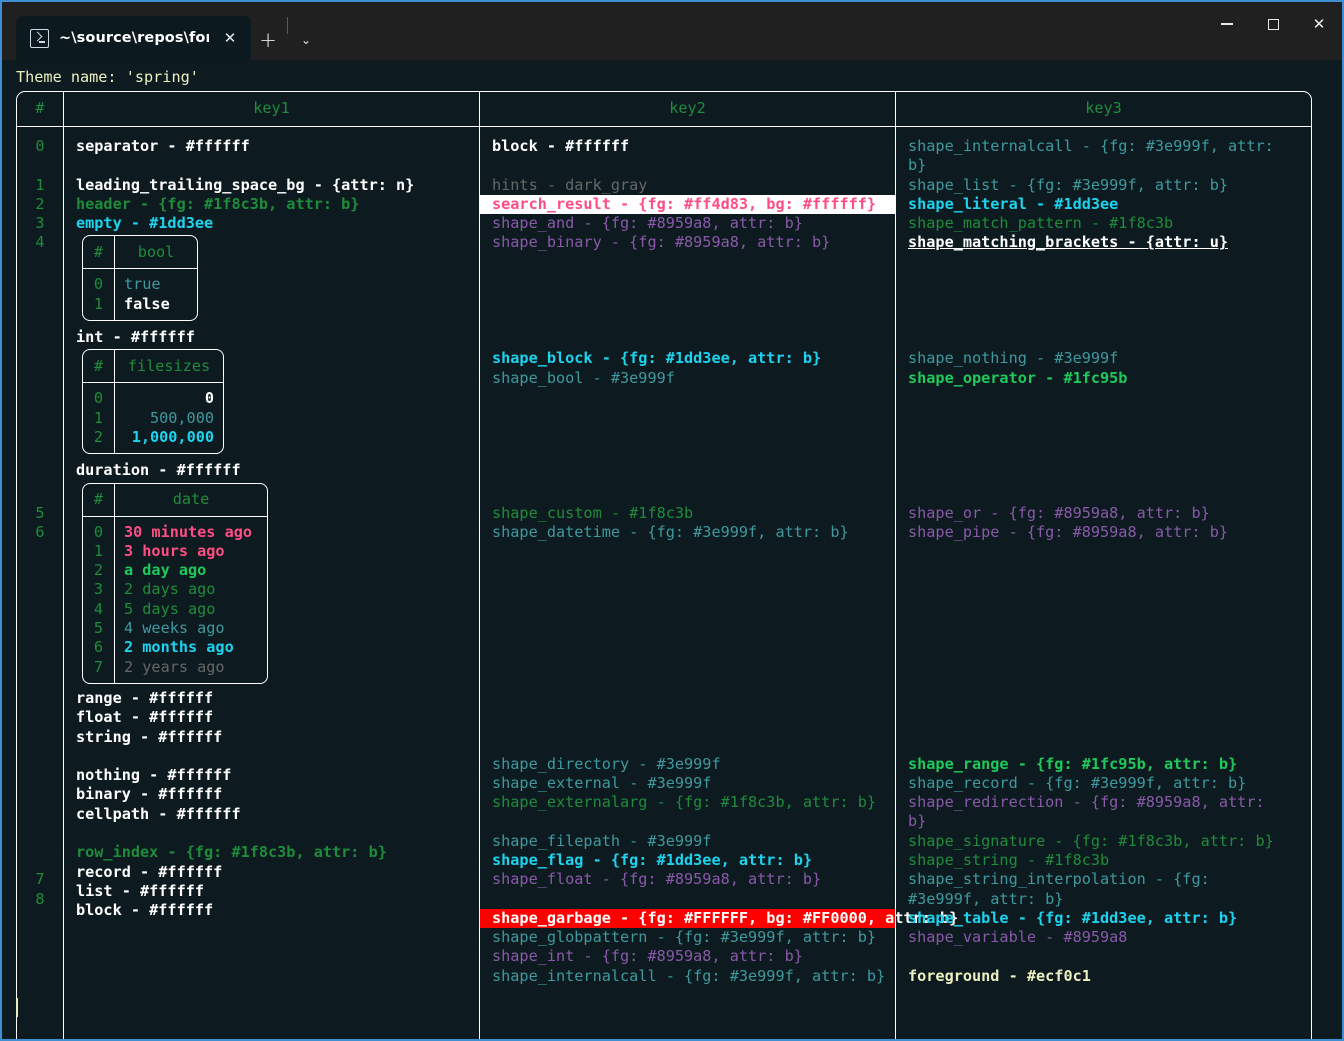 This screenshot has height=1041, width=1344. I want to click on key2-line: shape_int - {fg: #8959a8, attr: b}, so click(687, 956).